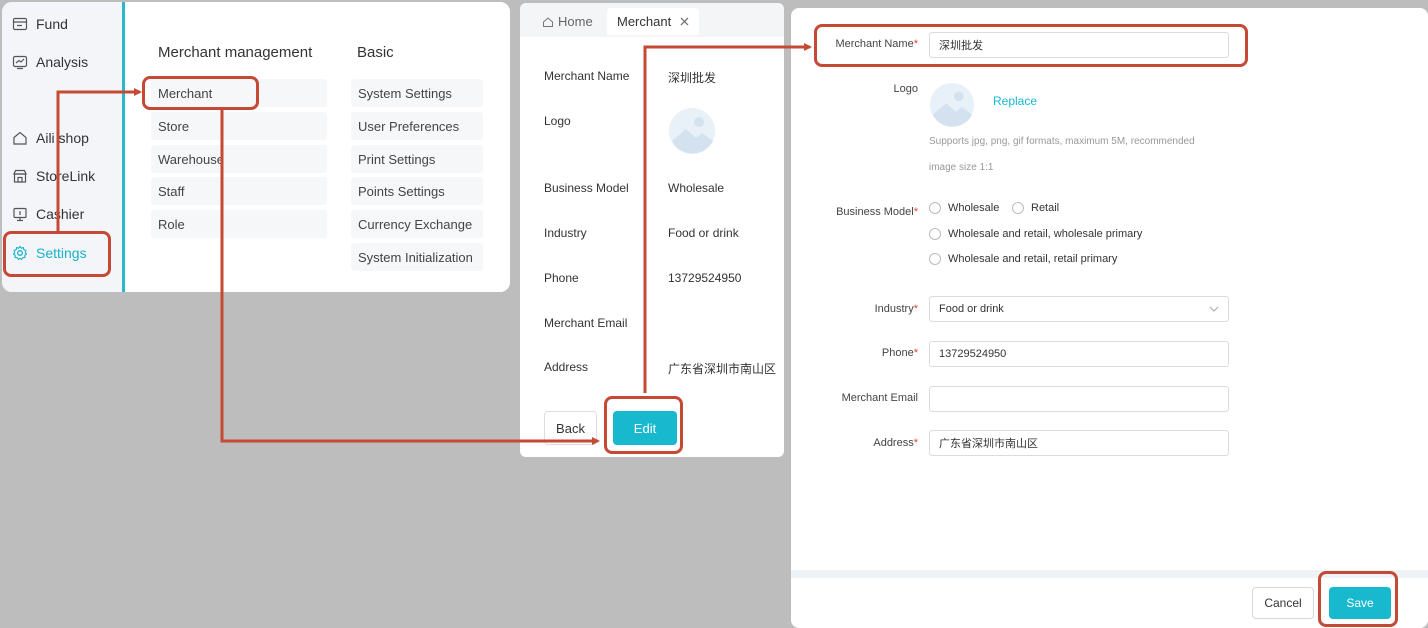 Image resolution: width=1428 pixels, height=628 pixels. Describe the element at coordinates (974, 208) in the screenshot. I see `radio-wholesale-label: Wholesale` at that location.